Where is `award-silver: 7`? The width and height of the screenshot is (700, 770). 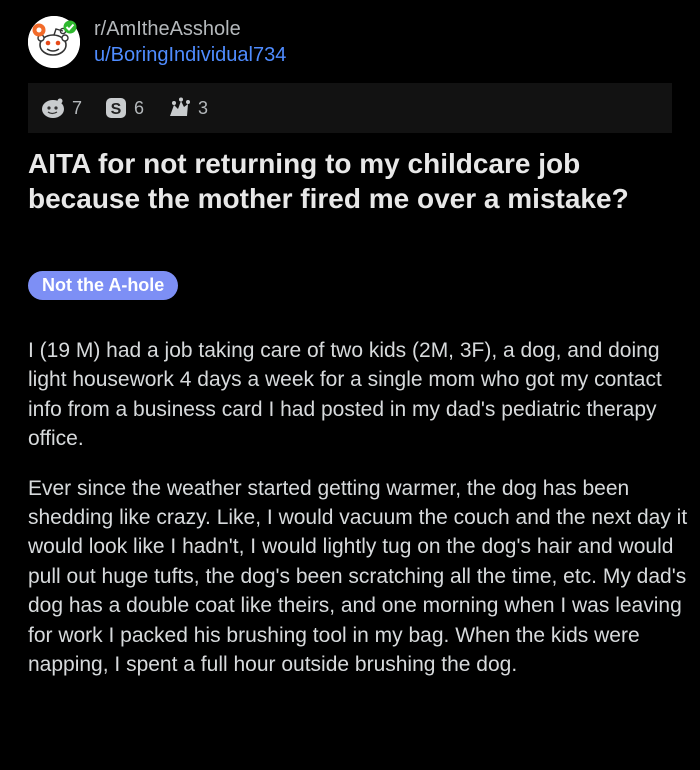 award-silver: 7 is located at coordinates (61, 108).